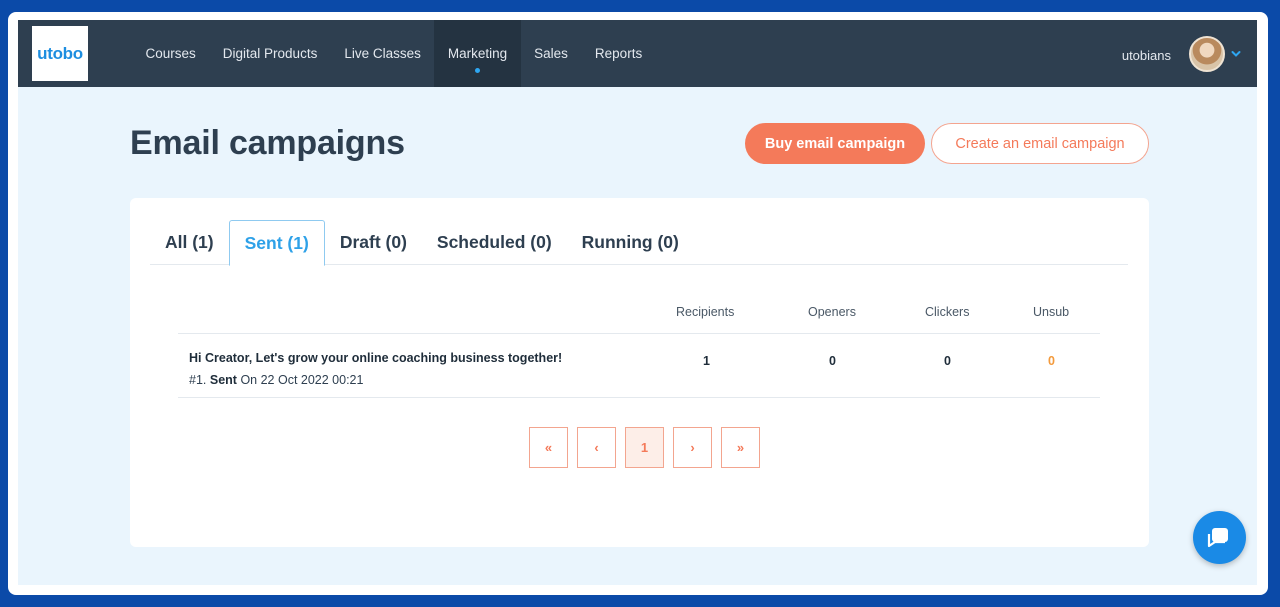 This screenshot has width=1280, height=607. Describe the element at coordinates (373, 242) in the screenshot. I see `tab-draft: Draft (0)` at that location.